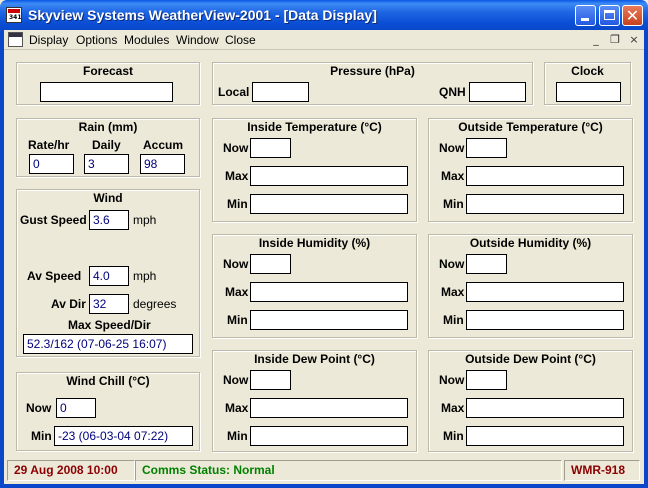  I want to click on outside-dewpoint-max-label: Max, so click(453, 408).